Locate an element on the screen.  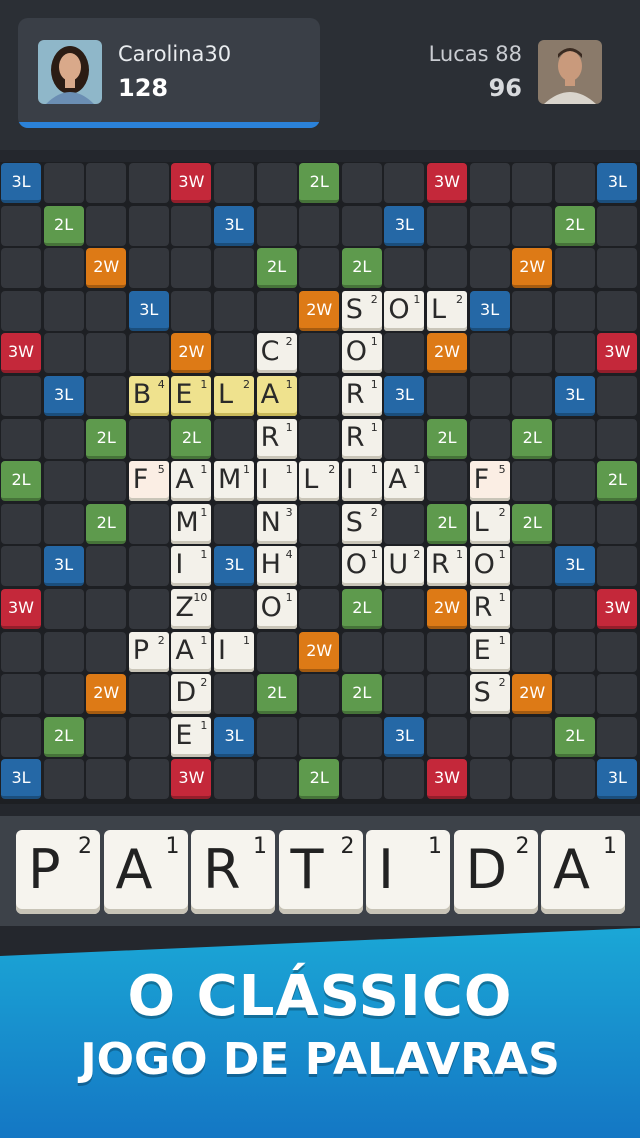
board-tile: H4 is located at coordinates (276, 566).